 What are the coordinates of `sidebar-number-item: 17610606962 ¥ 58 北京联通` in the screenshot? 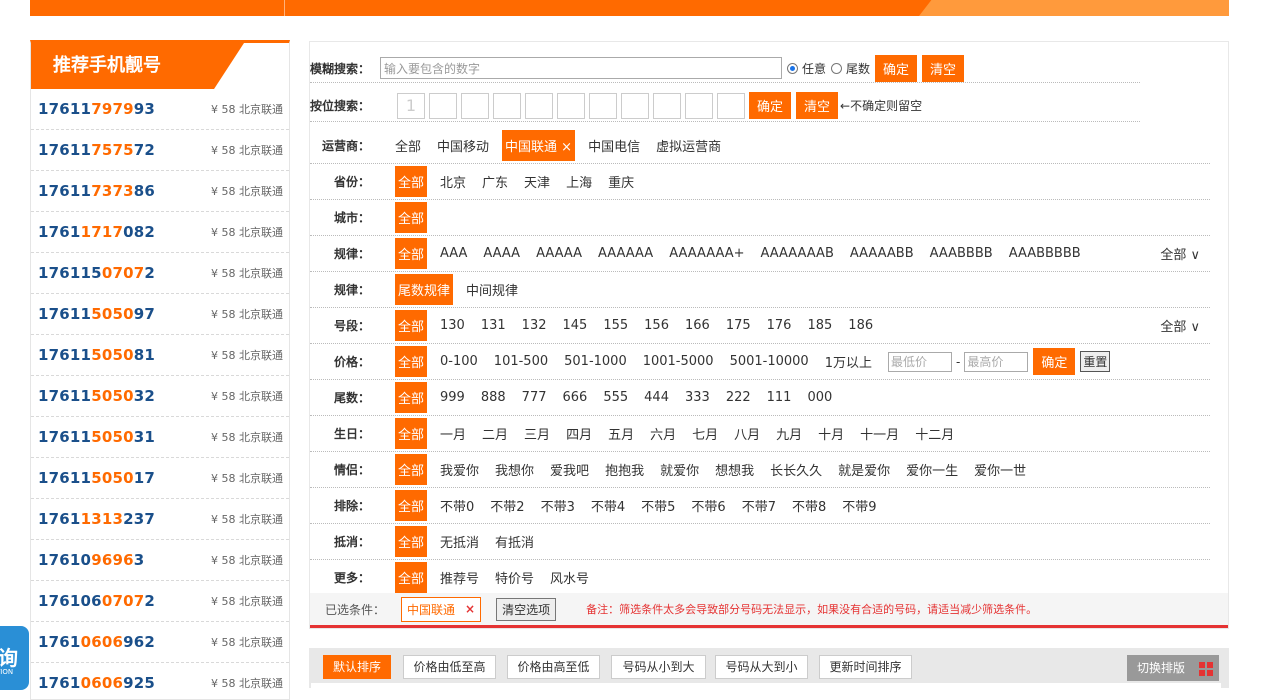 It's located at (160, 642).